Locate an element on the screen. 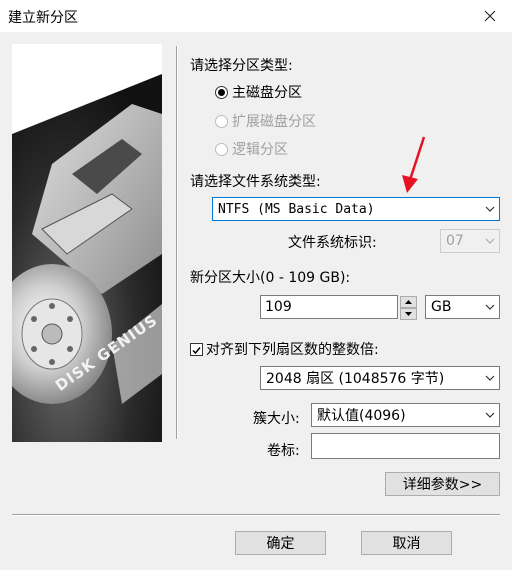  size-unit-dropdown: GB is located at coordinates (462, 307).